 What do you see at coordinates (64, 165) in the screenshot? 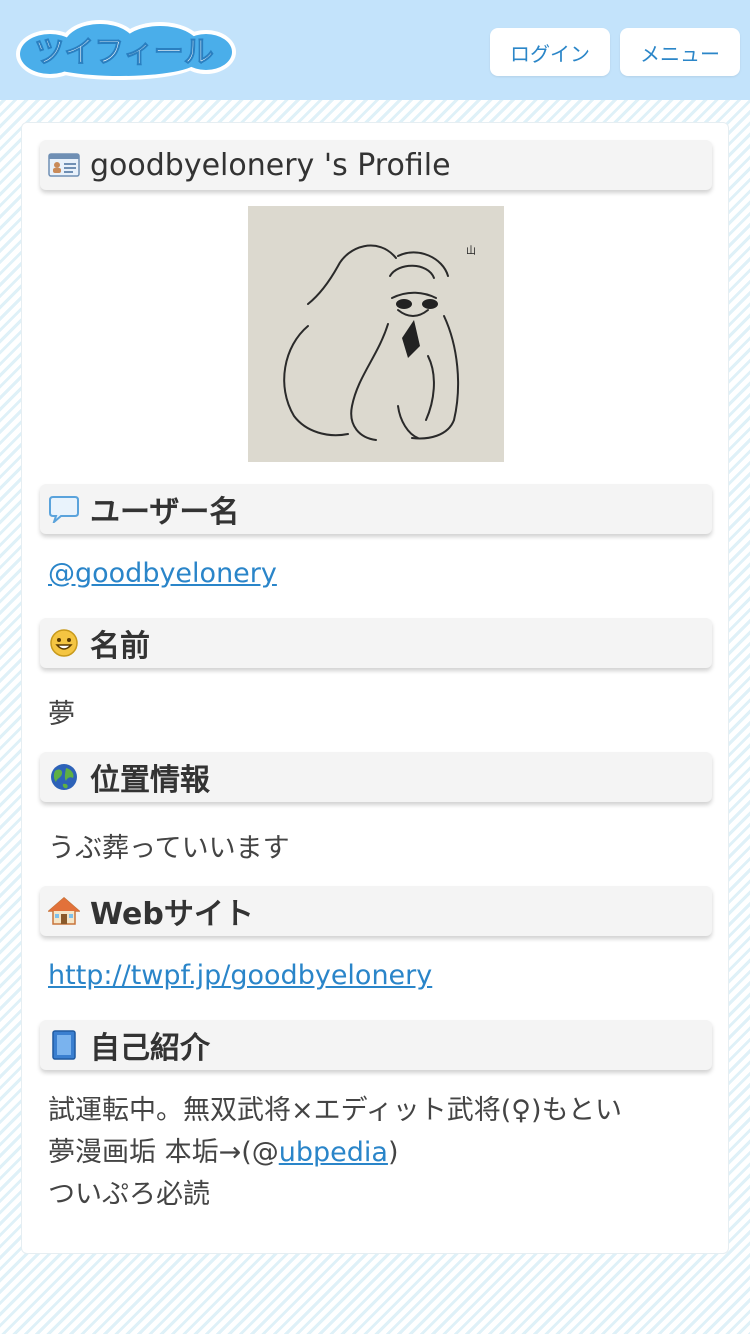
I see `id-card-icon` at bounding box center [64, 165].